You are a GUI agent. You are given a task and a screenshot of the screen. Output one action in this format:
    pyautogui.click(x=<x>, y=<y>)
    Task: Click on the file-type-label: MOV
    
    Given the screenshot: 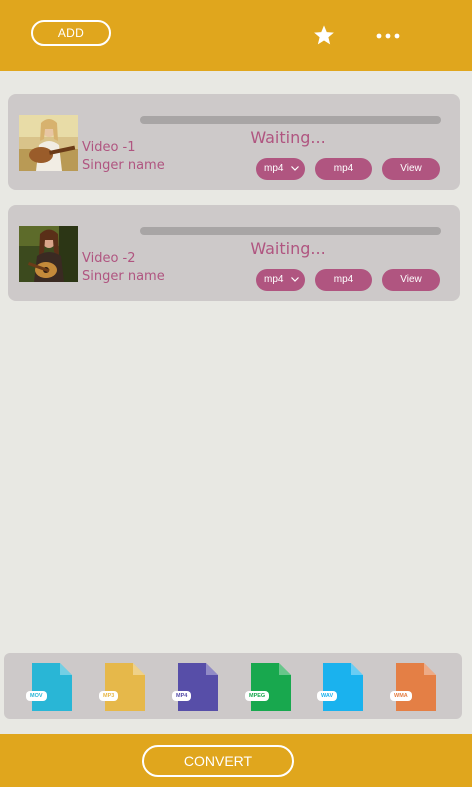 What is the action you would take?
    pyautogui.click(x=36, y=696)
    